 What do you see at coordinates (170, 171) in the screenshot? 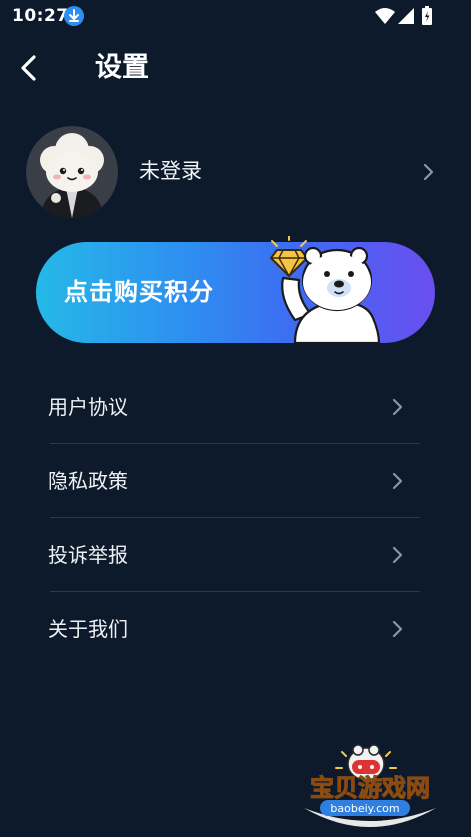
I see `login-status-label: 未登录` at bounding box center [170, 171].